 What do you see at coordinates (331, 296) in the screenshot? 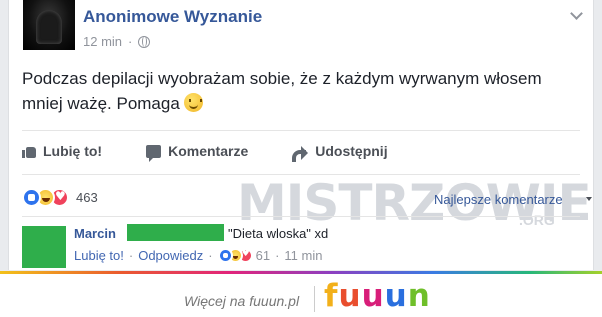
I see `logo-letter: f` at bounding box center [331, 296].